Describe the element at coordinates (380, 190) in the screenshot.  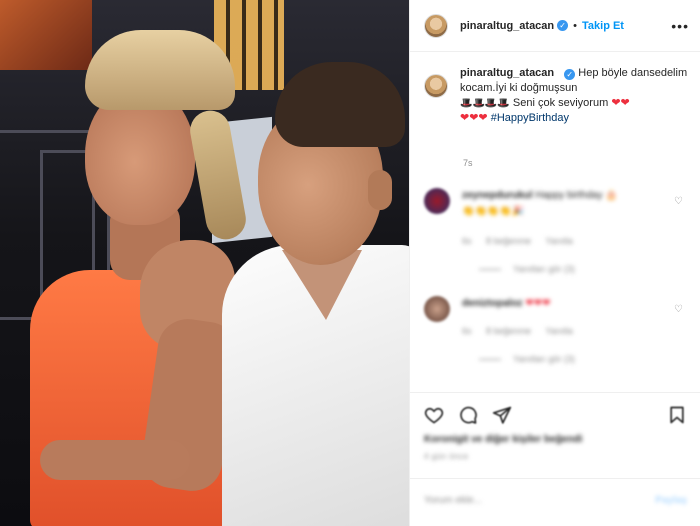
I see `man-ear` at that location.